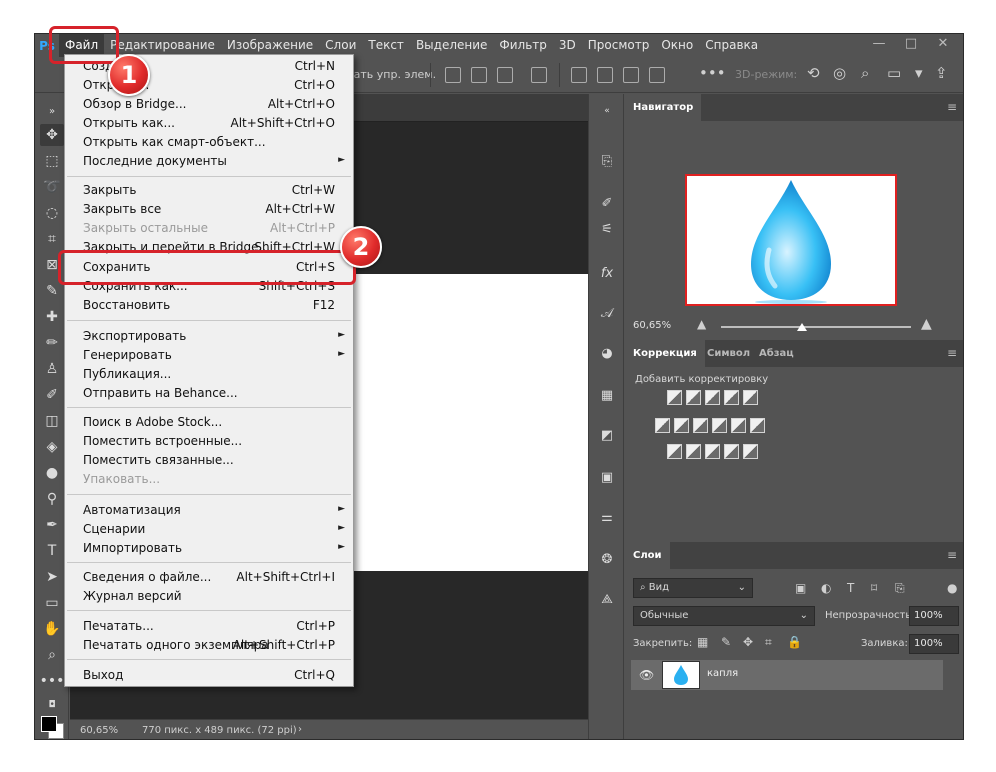 The image size is (996, 772). I want to click on minimize-button: —, so click(879, 45).